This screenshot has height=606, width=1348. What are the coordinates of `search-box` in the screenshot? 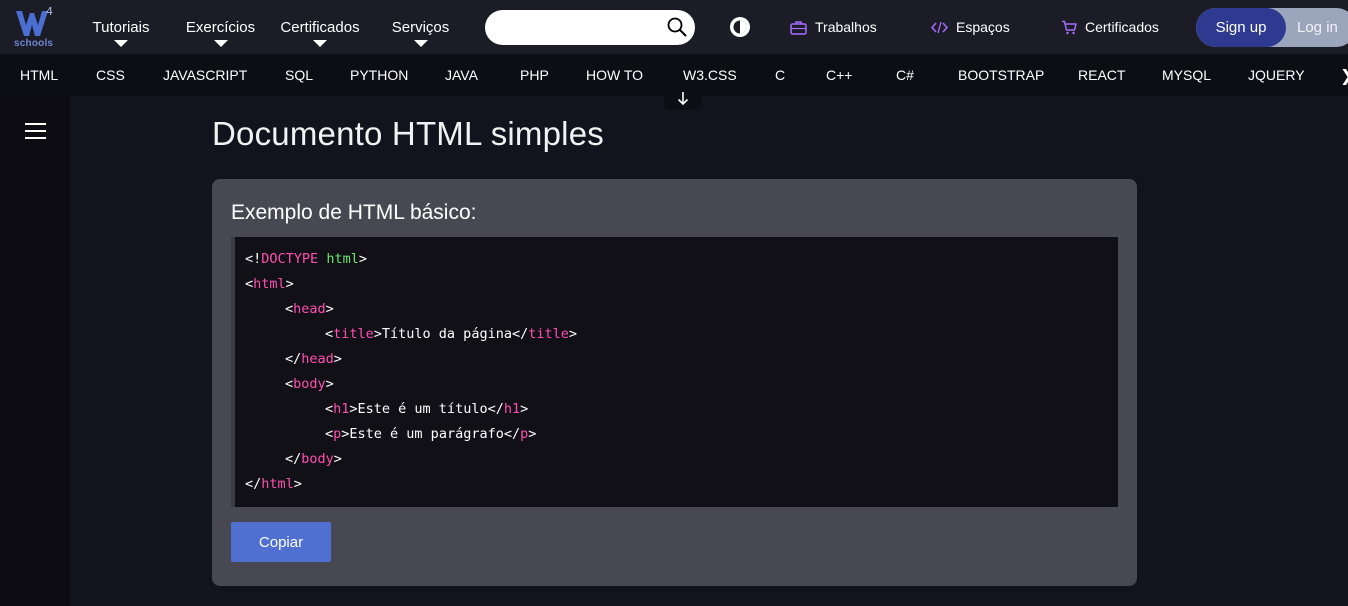 It's located at (590, 27).